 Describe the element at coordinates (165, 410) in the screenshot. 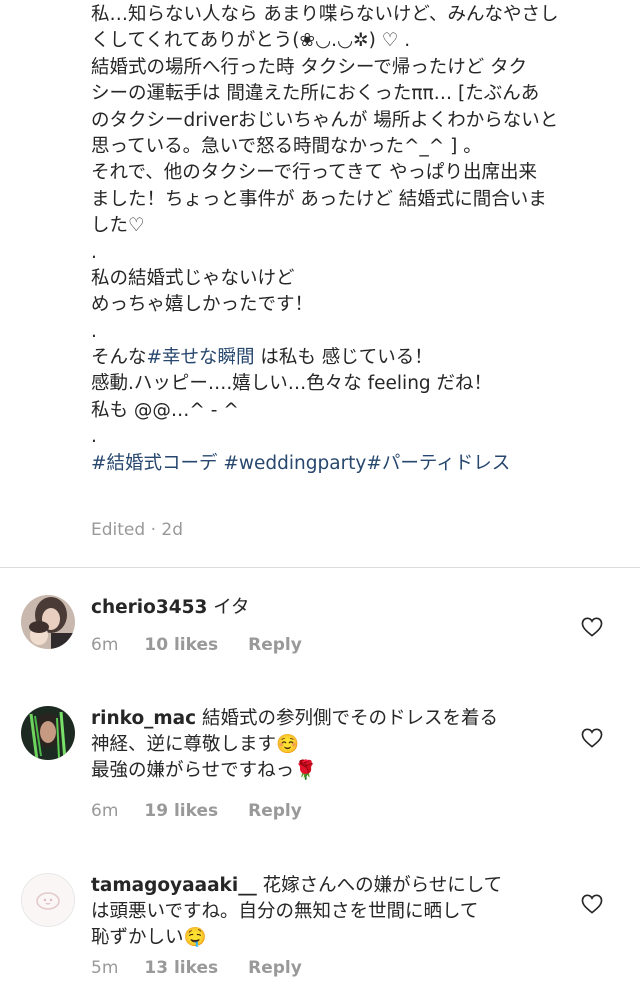

I see `caption-line: 私も @@…^ - ^` at that location.